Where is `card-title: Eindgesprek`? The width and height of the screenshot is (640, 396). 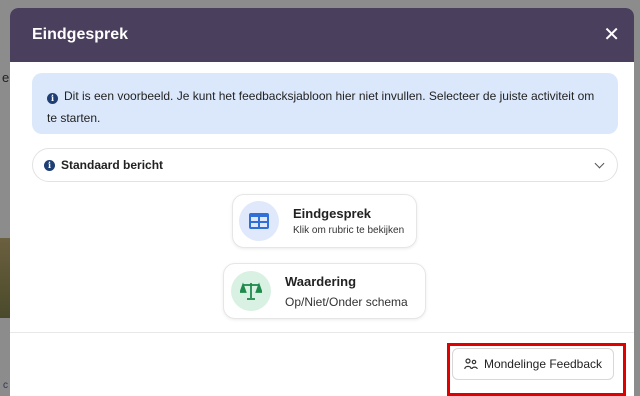
card-title: Eindgesprek is located at coordinates (332, 213).